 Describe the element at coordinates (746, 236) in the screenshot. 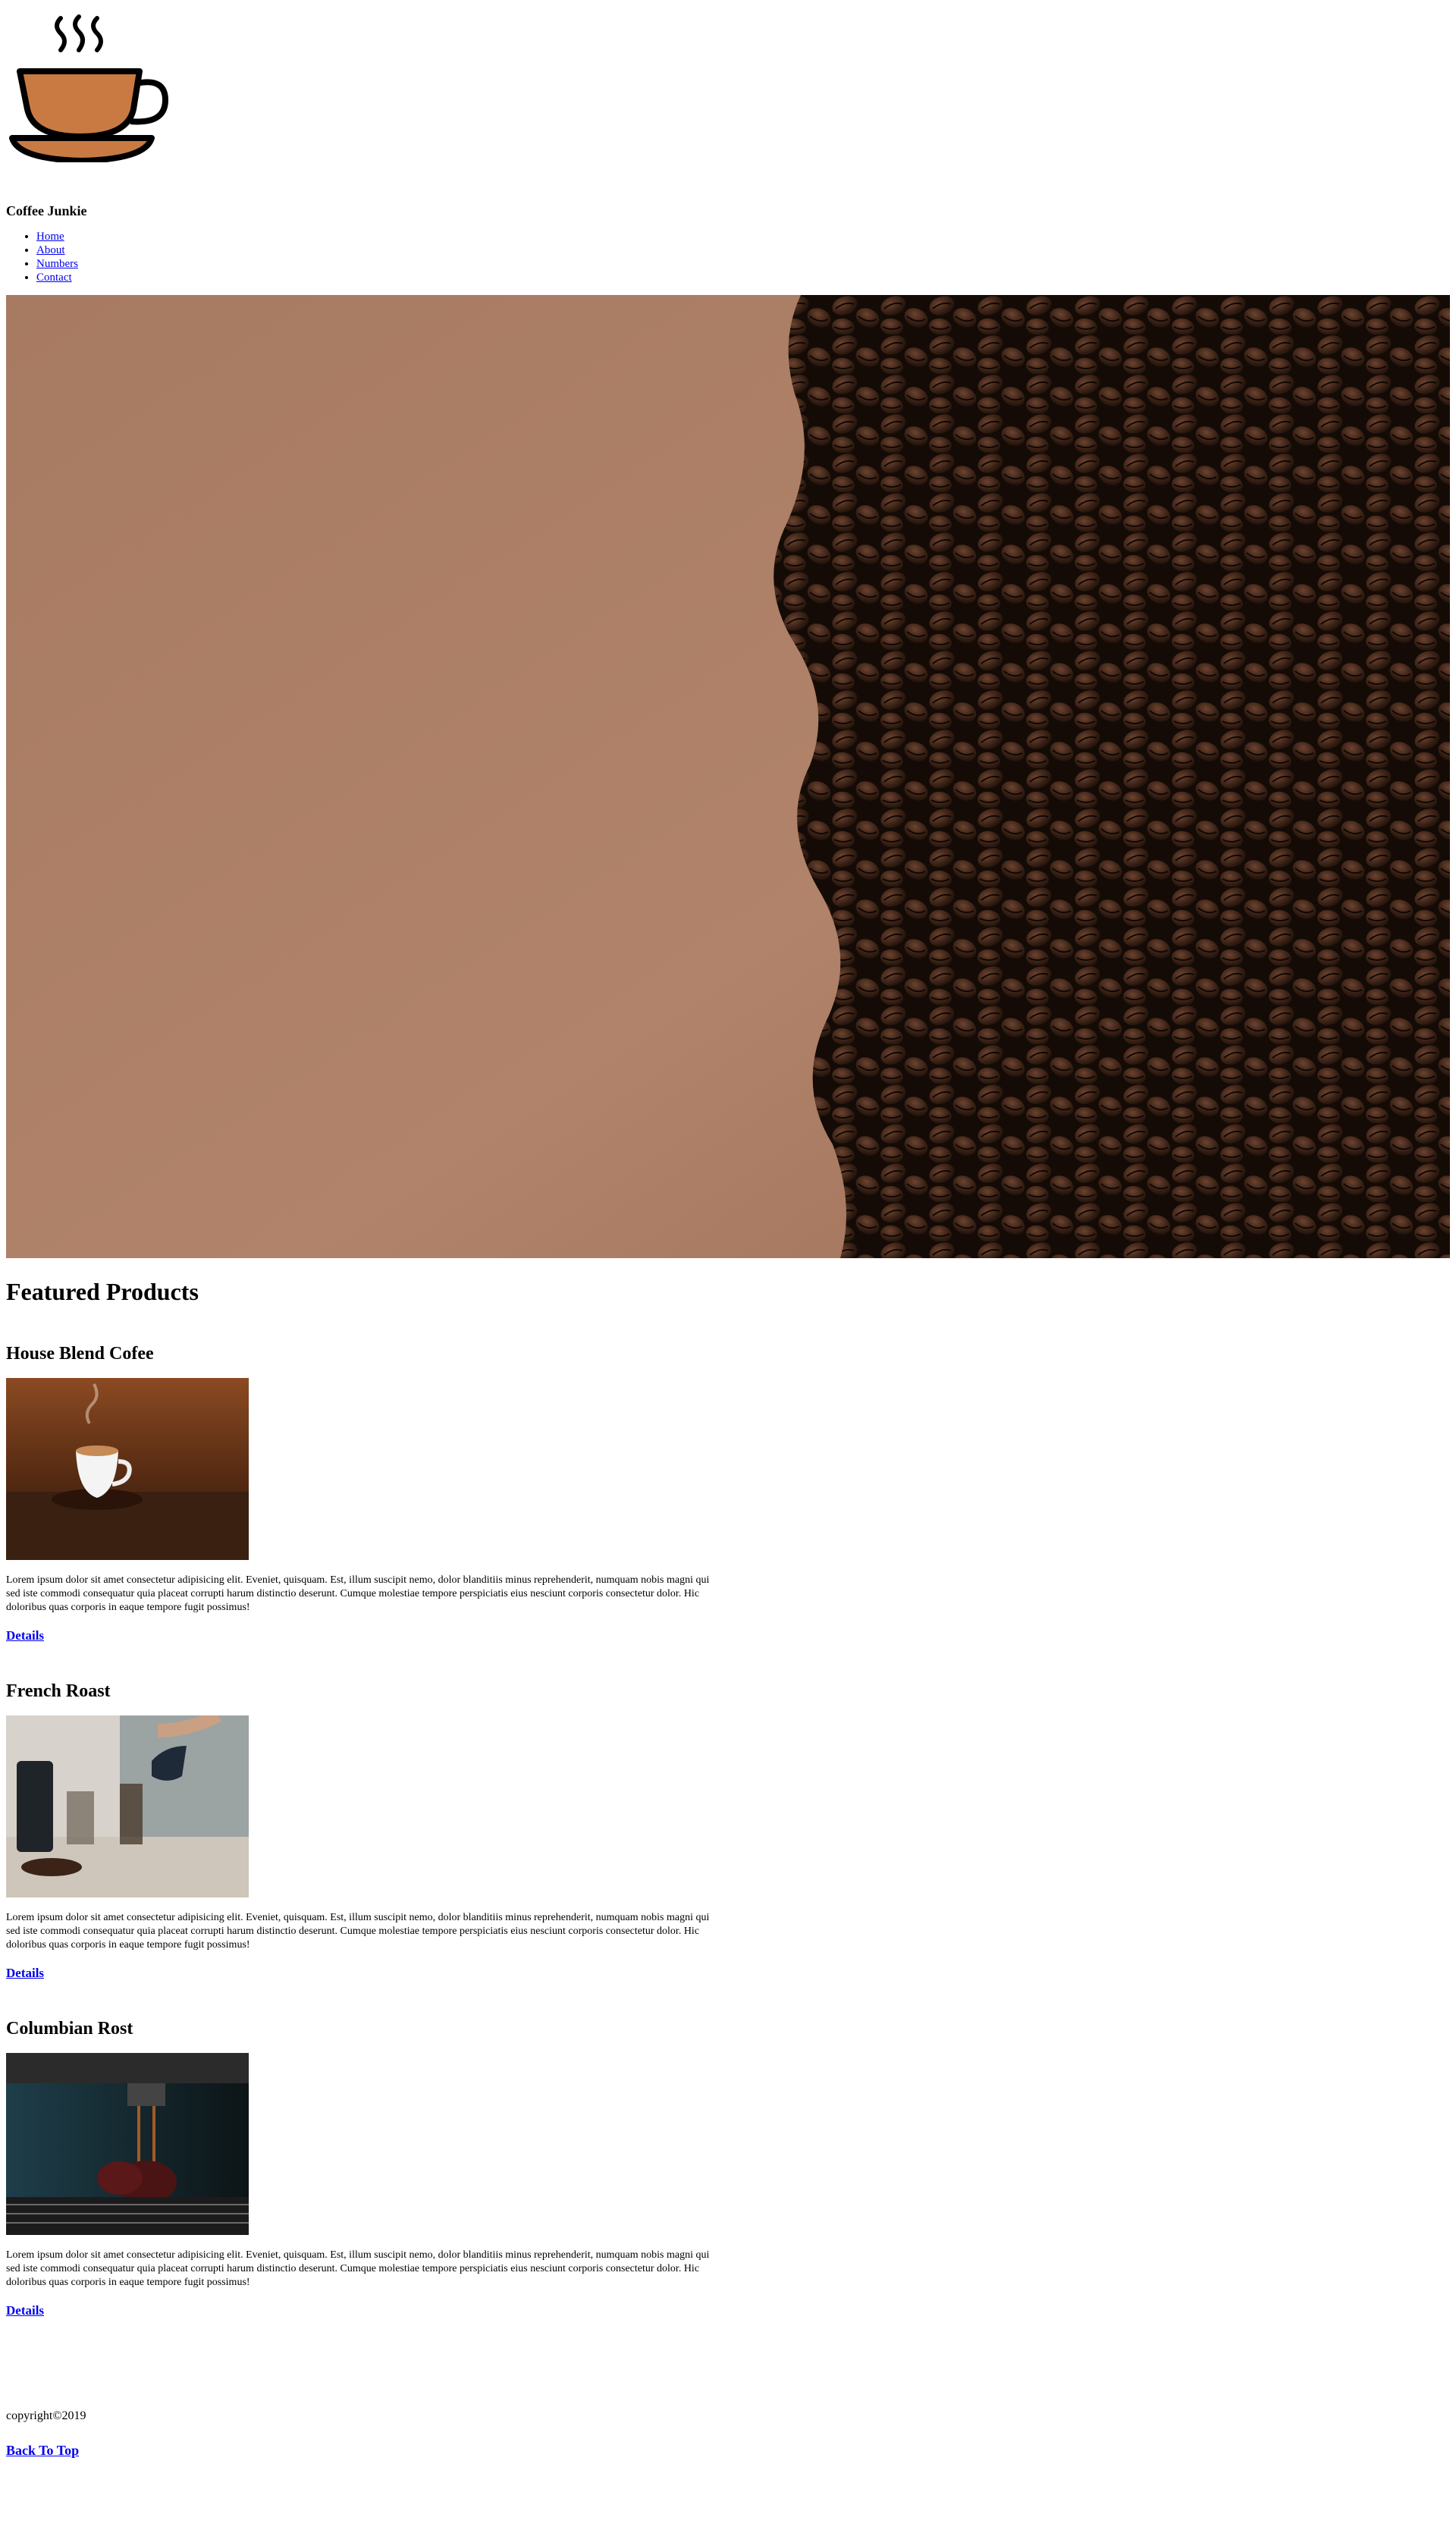

I see `nav-item-home: Home` at that location.